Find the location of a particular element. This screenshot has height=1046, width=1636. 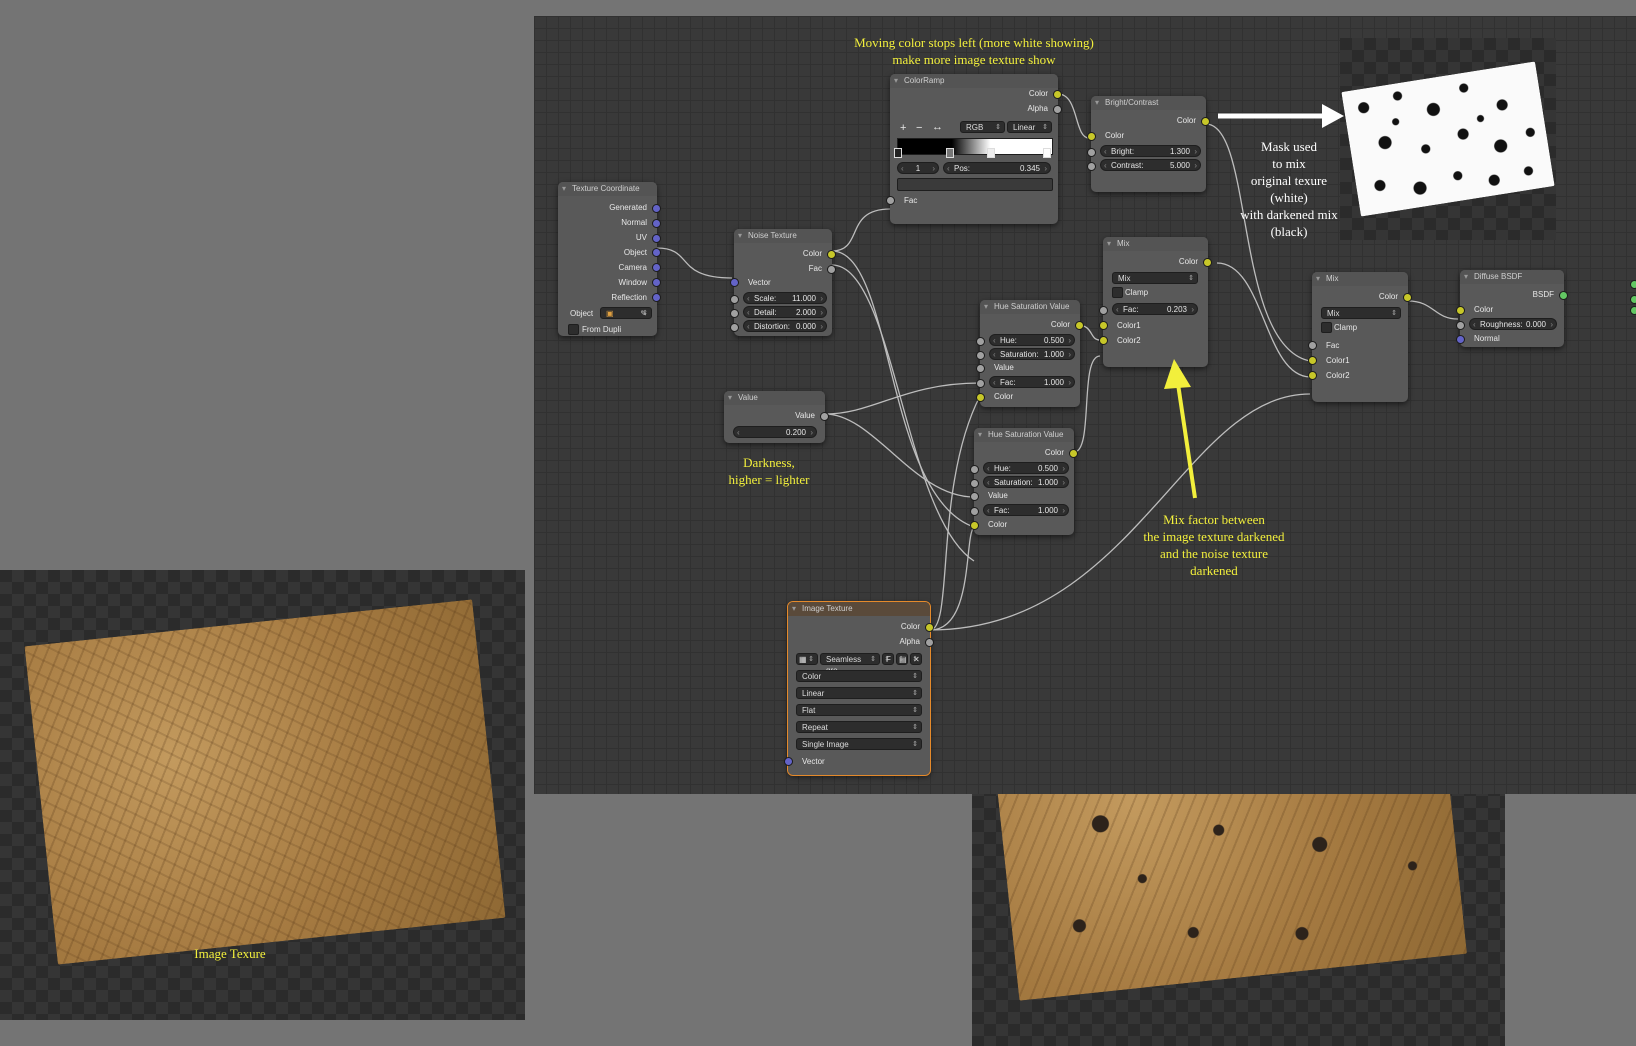

annotation-arrows is located at coordinates (1254, 301).